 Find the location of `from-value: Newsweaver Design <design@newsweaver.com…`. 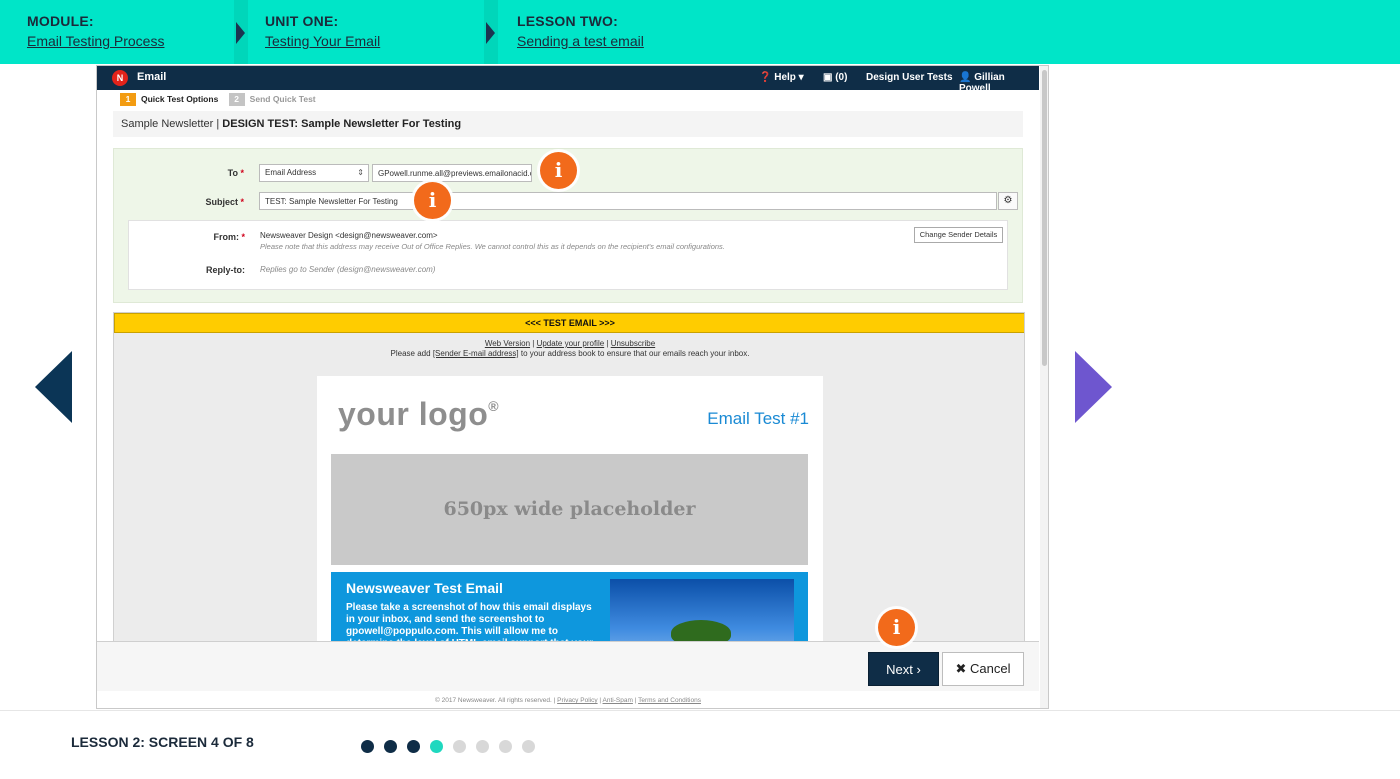

from-value: Newsweaver Design <design@newsweaver.com… is located at coordinates (349, 235).